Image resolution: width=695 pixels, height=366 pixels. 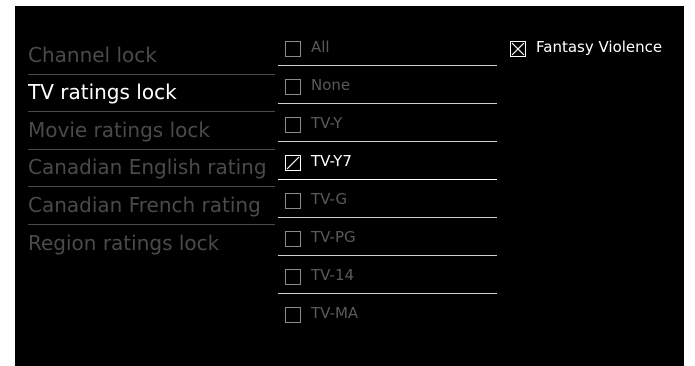 What do you see at coordinates (333, 237) in the screenshot?
I see `rating-label: TV-PG` at bounding box center [333, 237].